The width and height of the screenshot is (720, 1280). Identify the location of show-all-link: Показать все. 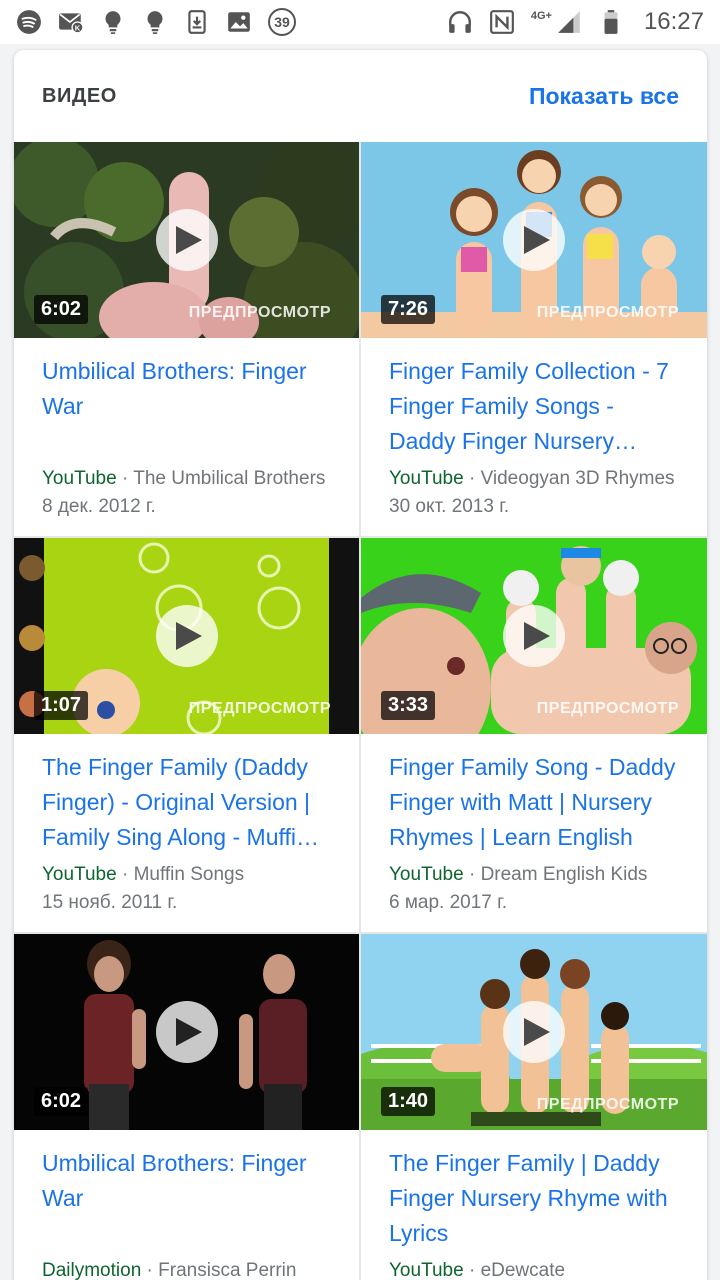
(604, 96).